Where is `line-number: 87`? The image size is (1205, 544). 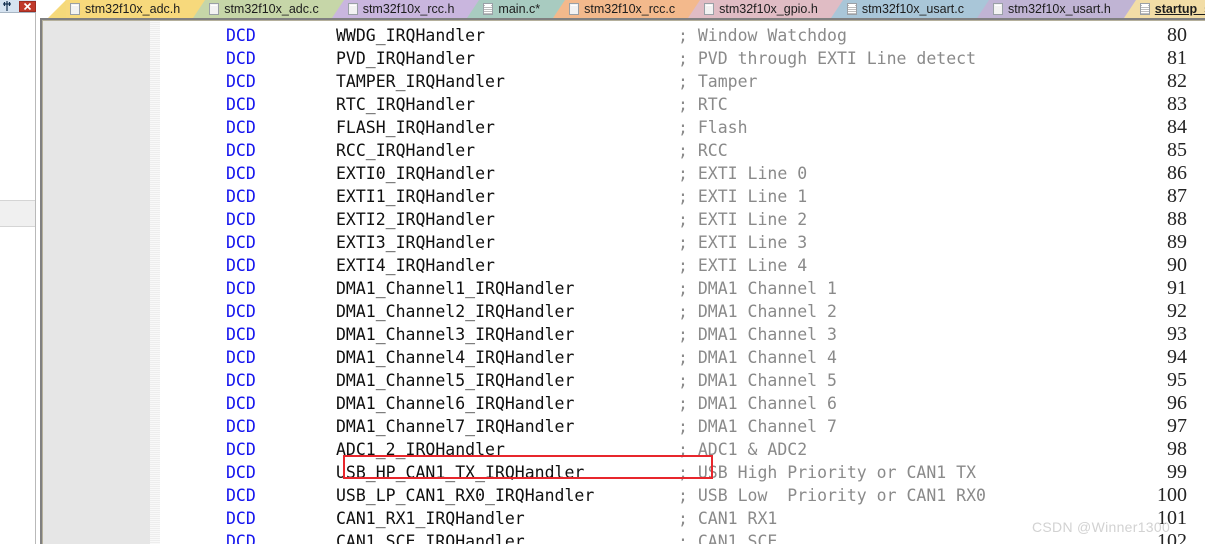 line-number: 87 is located at coordinates (1177, 196).